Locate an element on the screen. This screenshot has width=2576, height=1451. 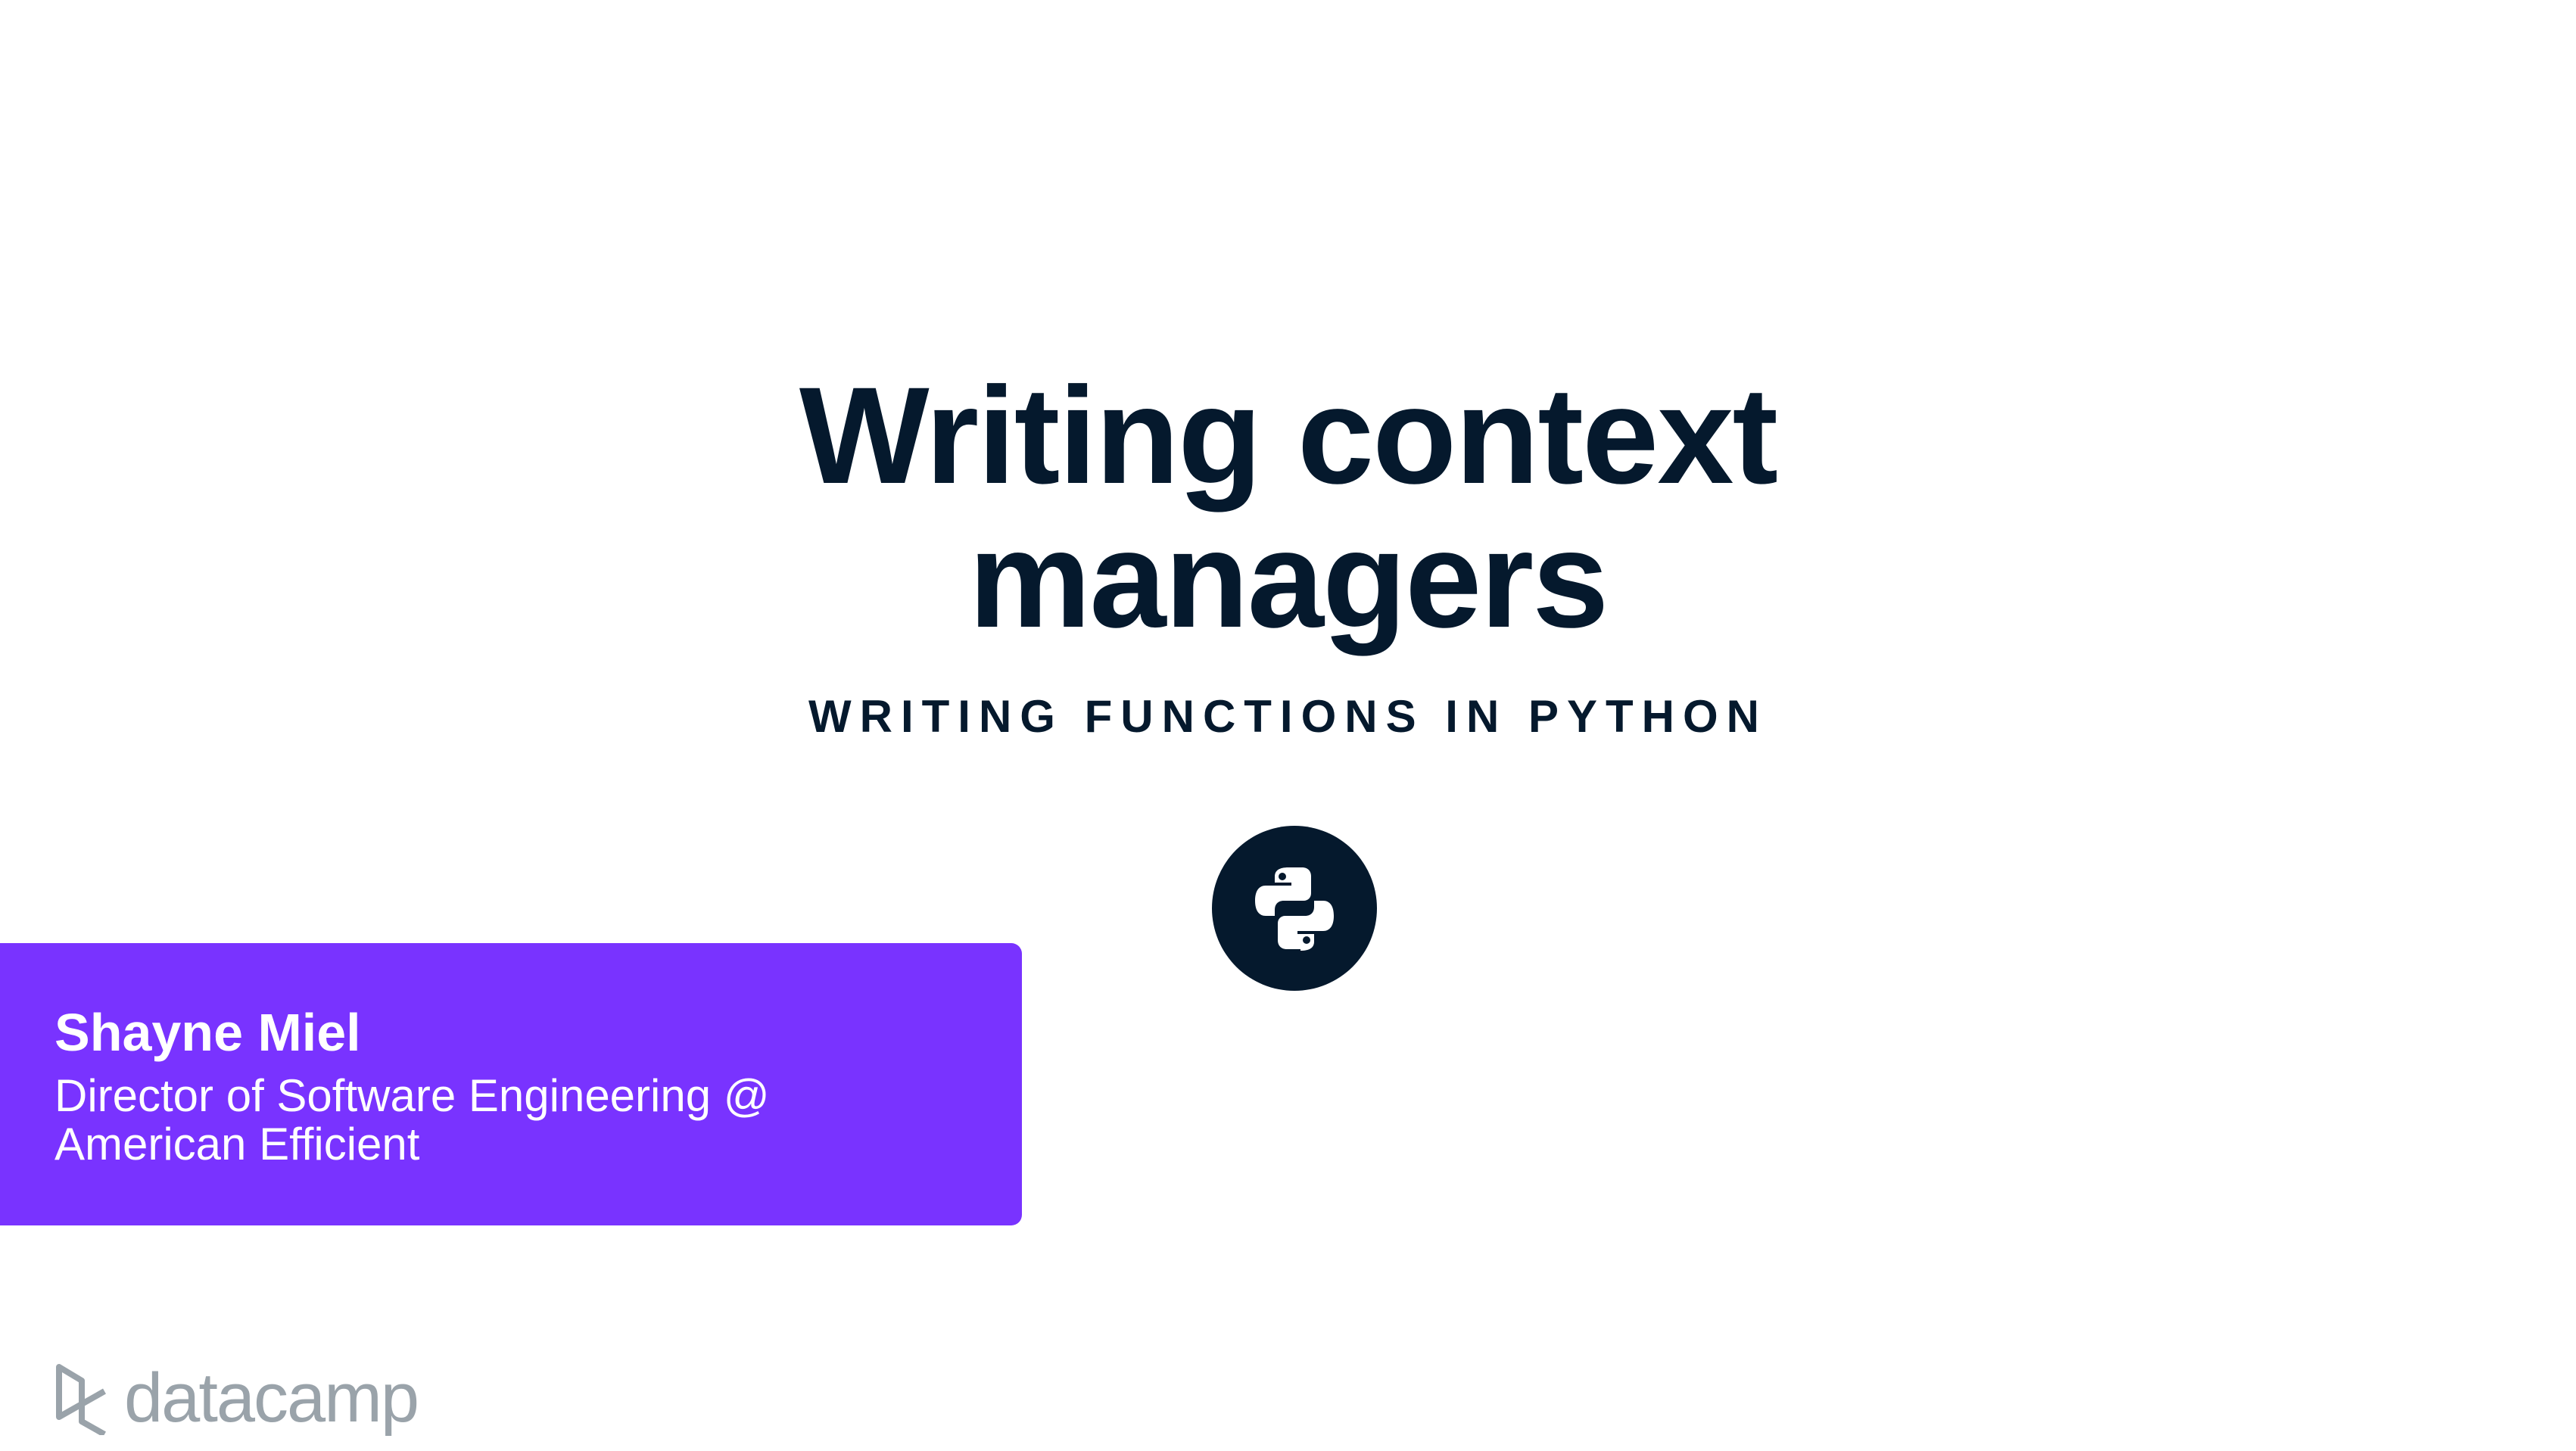
datacamp-logo: datacamp is located at coordinates (237, 1398).